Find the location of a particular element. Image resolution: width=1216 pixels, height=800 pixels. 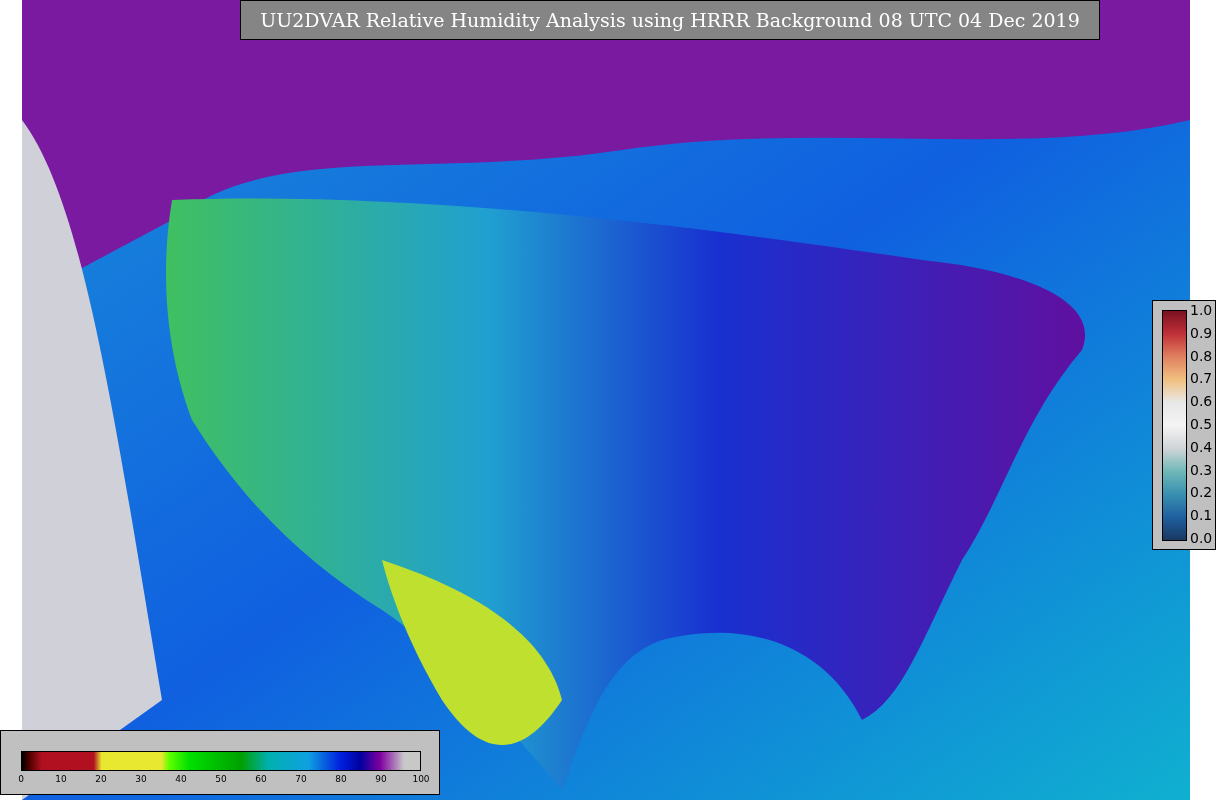

tick-label: 0.0 is located at coordinates (1201, 538).